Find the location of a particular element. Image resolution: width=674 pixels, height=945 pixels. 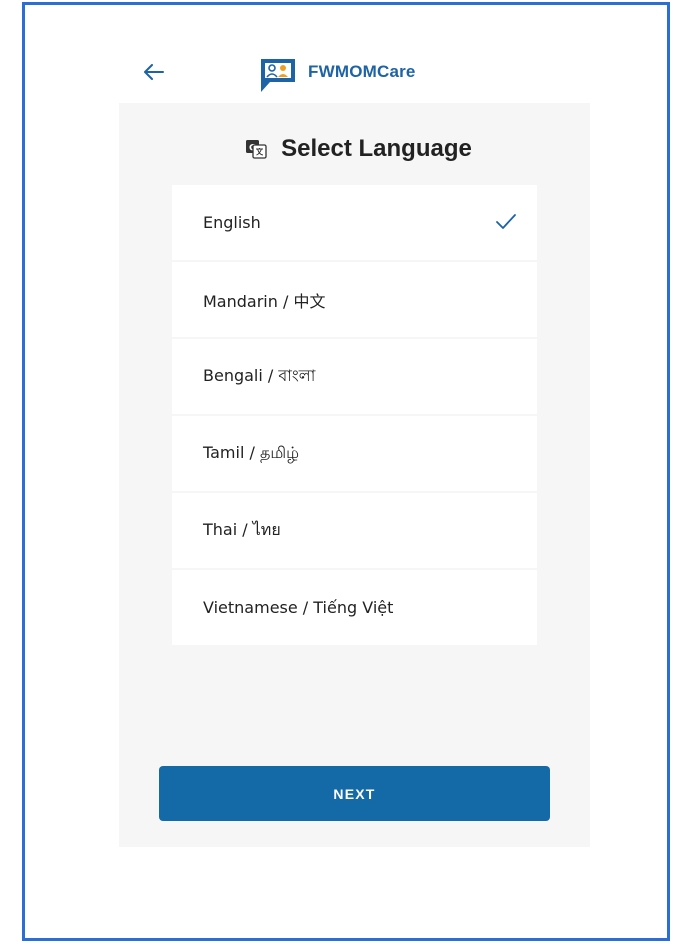

arrow-left-icon is located at coordinates (154, 72).